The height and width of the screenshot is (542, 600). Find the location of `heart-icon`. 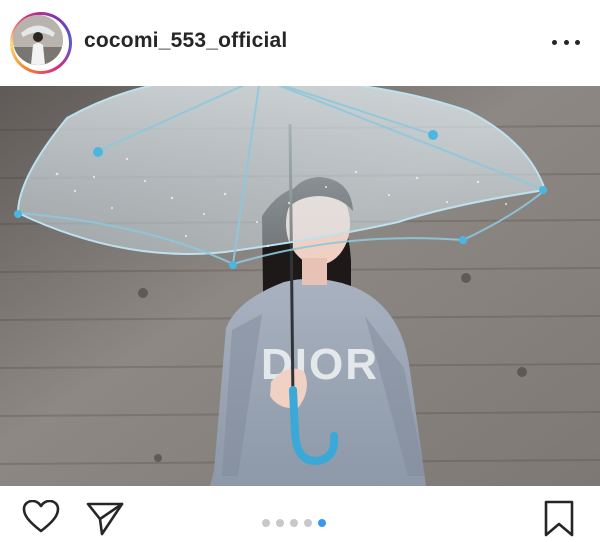

heart-icon is located at coordinates (41, 516).